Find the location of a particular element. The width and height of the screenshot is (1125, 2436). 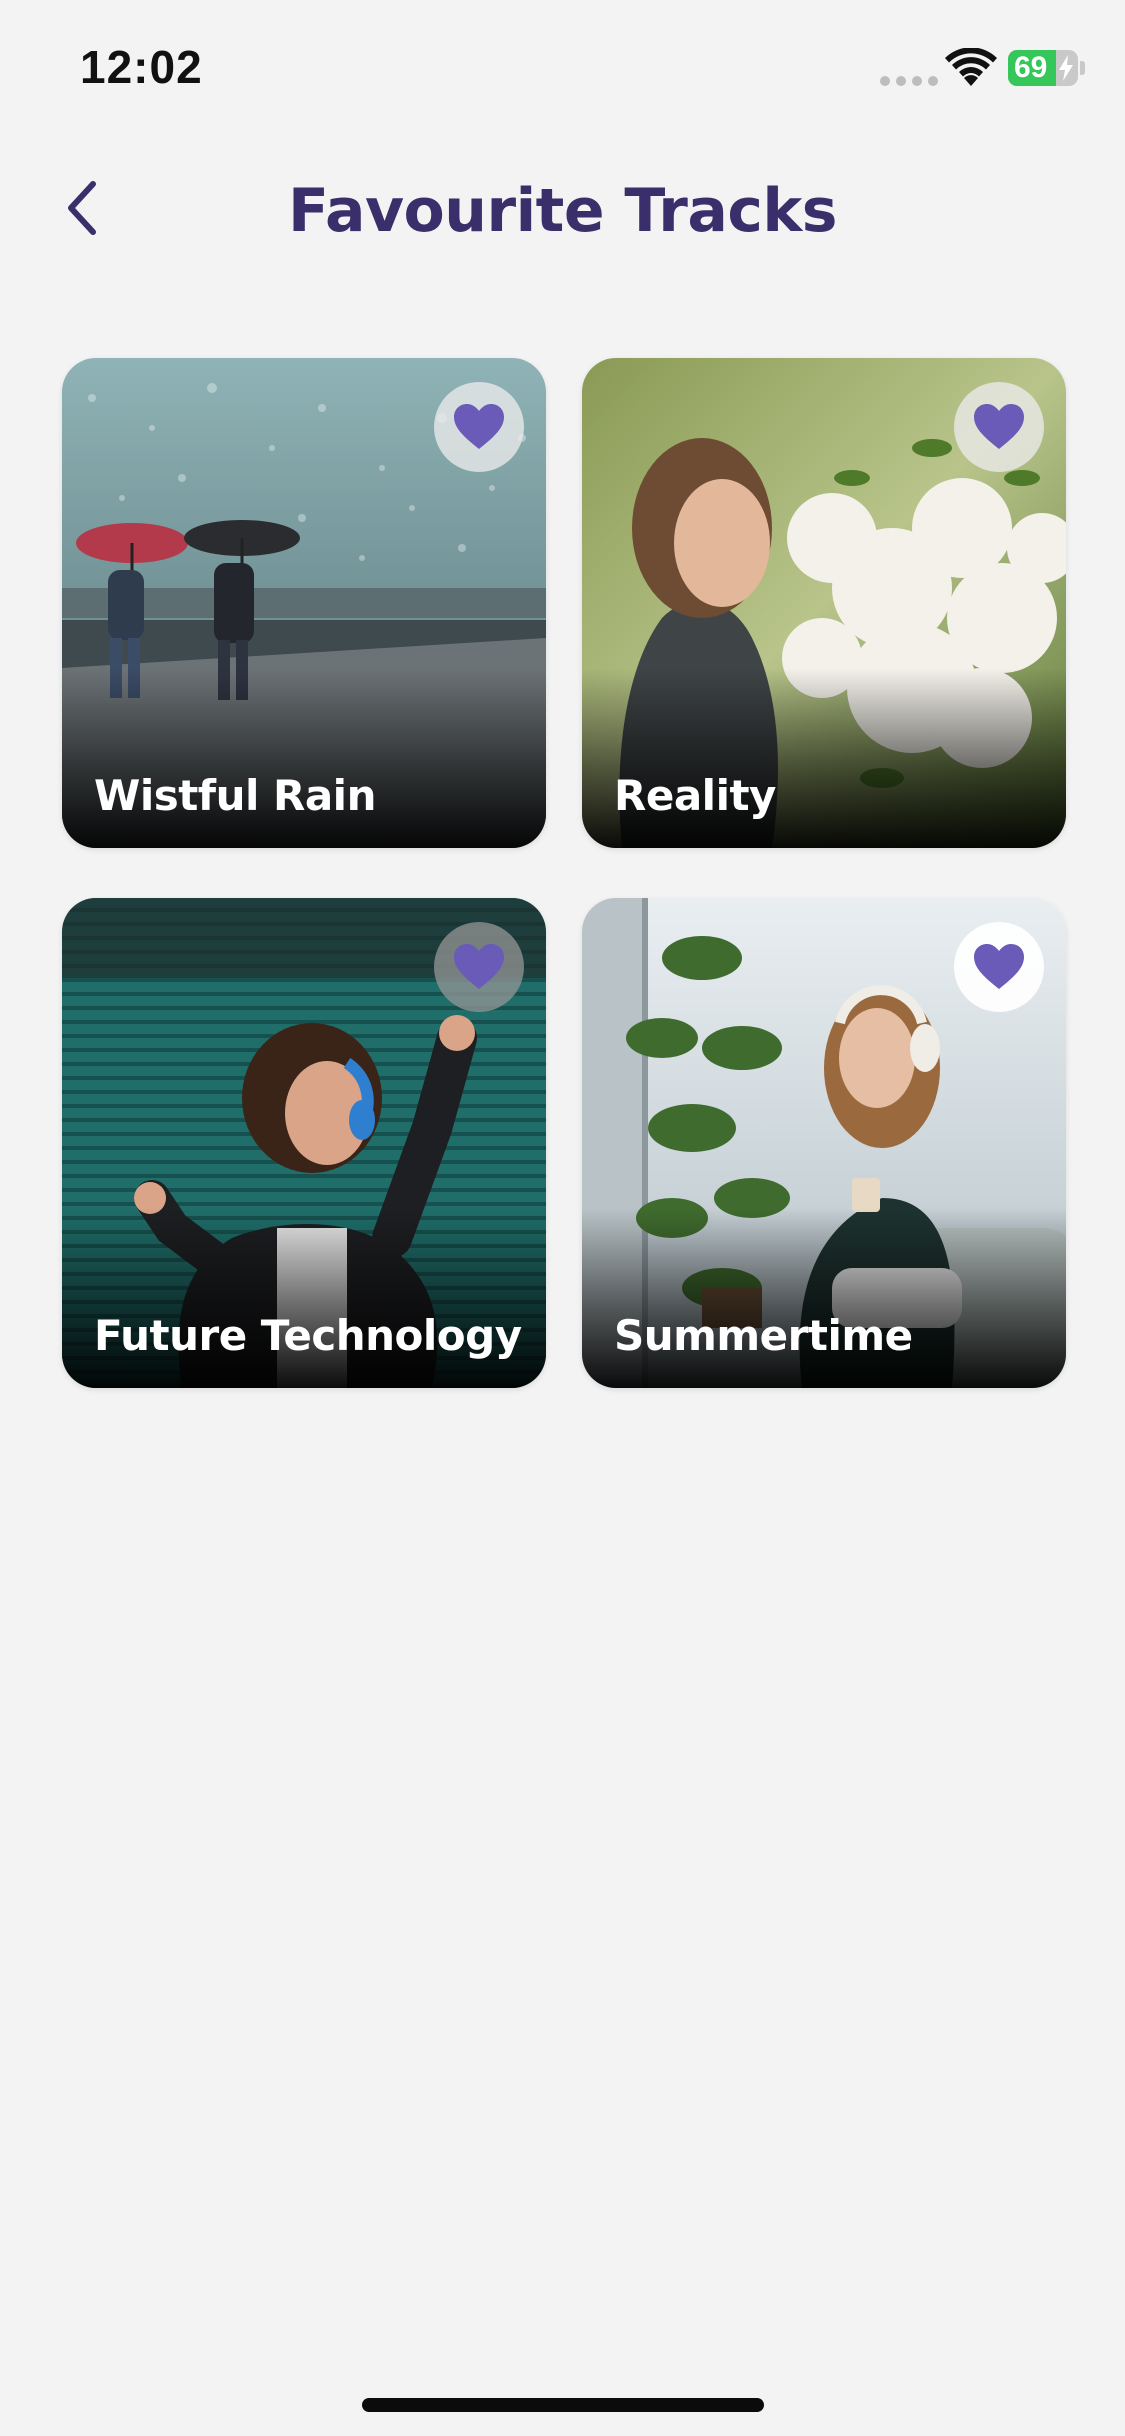

track-card-future-technology: Future Technology is located at coordinates (304, 1143).